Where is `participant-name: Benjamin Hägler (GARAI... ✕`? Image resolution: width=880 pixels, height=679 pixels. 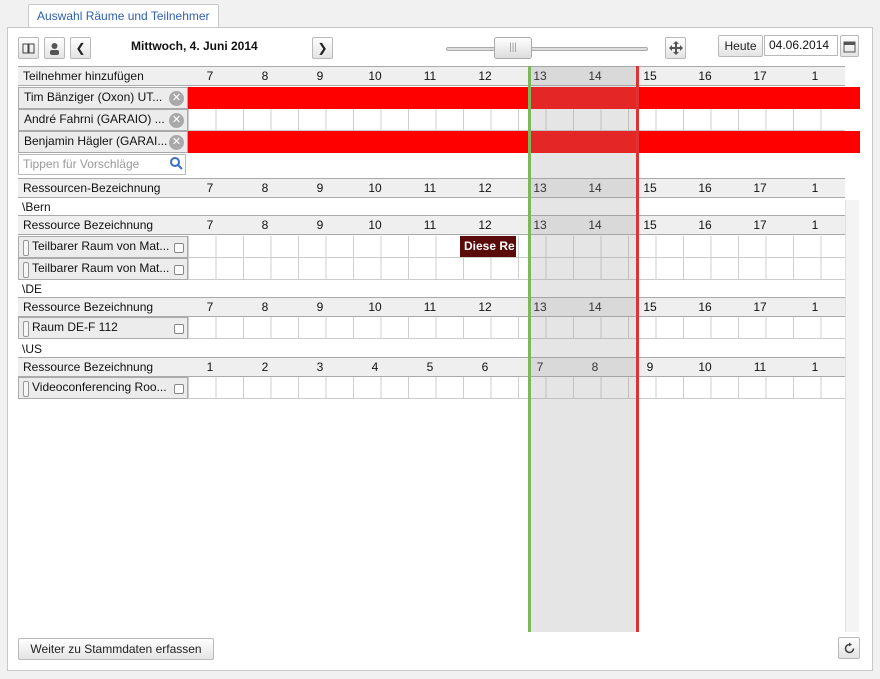
participant-name: Benjamin Hägler (GARAI... ✕ is located at coordinates (103, 142).